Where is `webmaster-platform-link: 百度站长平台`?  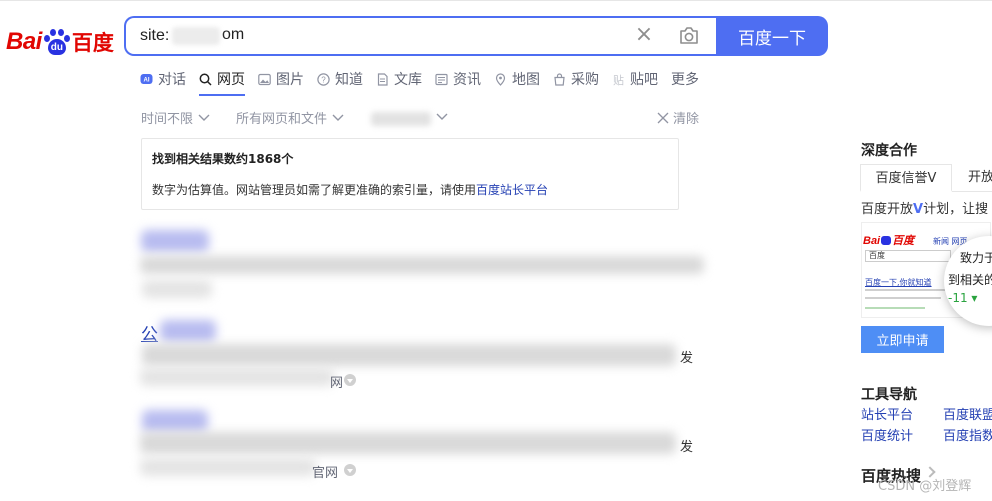
webmaster-platform-link: 百度站长平台 is located at coordinates (512, 190).